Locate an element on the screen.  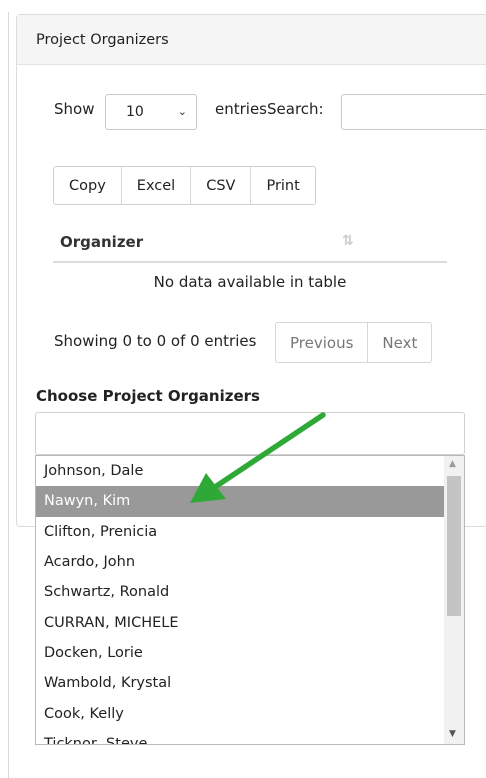
csv-button: CSV is located at coordinates (221, 185).